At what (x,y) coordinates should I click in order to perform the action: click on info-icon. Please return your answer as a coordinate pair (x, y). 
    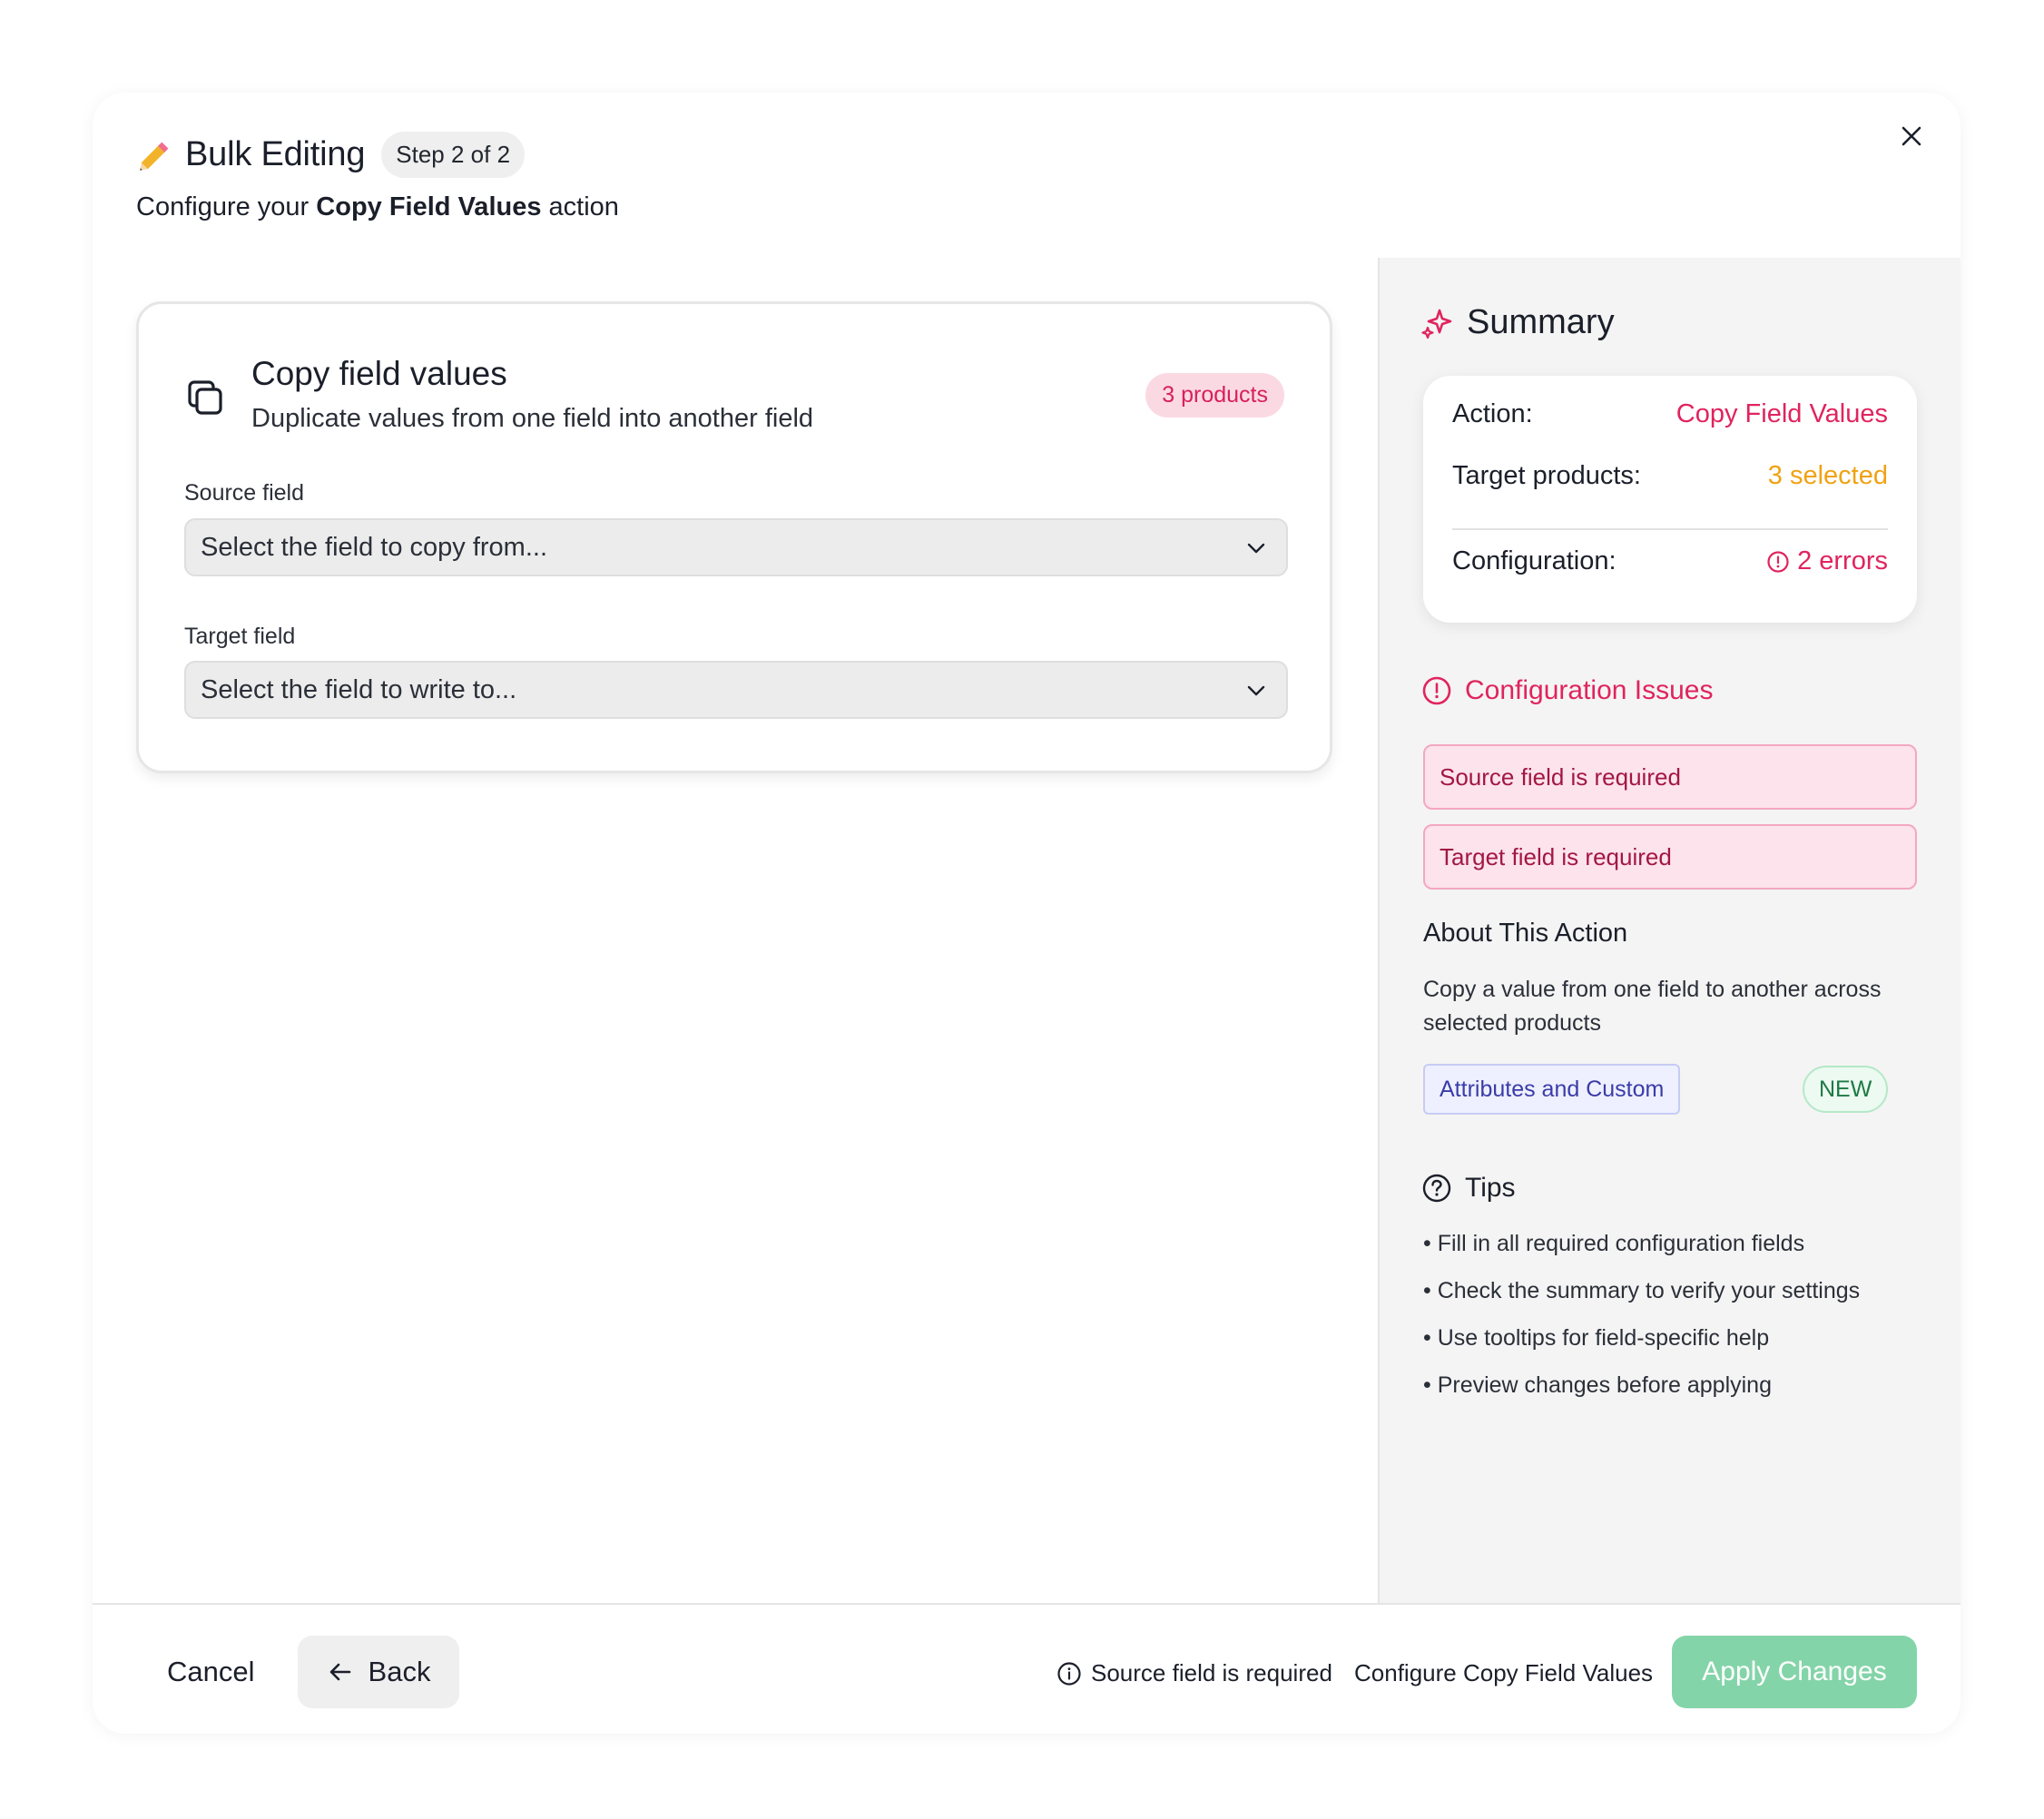
    Looking at the image, I should click on (1069, 1673).